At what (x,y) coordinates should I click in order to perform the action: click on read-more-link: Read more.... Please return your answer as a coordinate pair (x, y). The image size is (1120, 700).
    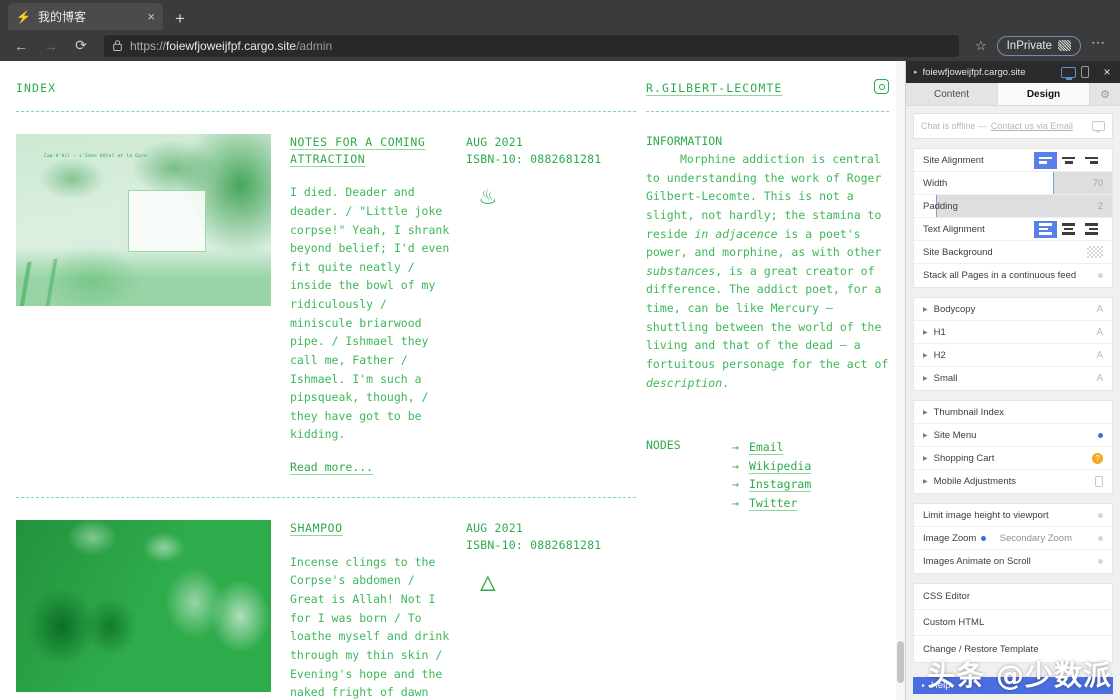
    Looking at the image, I should click on (331, 467).